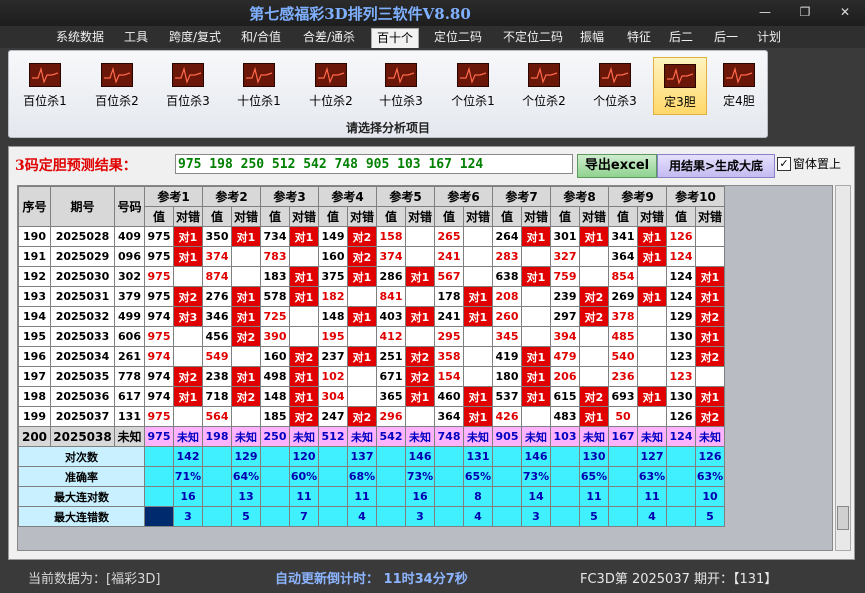 Image resolution: width=865 pixels, height=593 pixels. Describe the element at coordinates (536, 516) in the screenshot. I see `stats-value: 3` at that location.